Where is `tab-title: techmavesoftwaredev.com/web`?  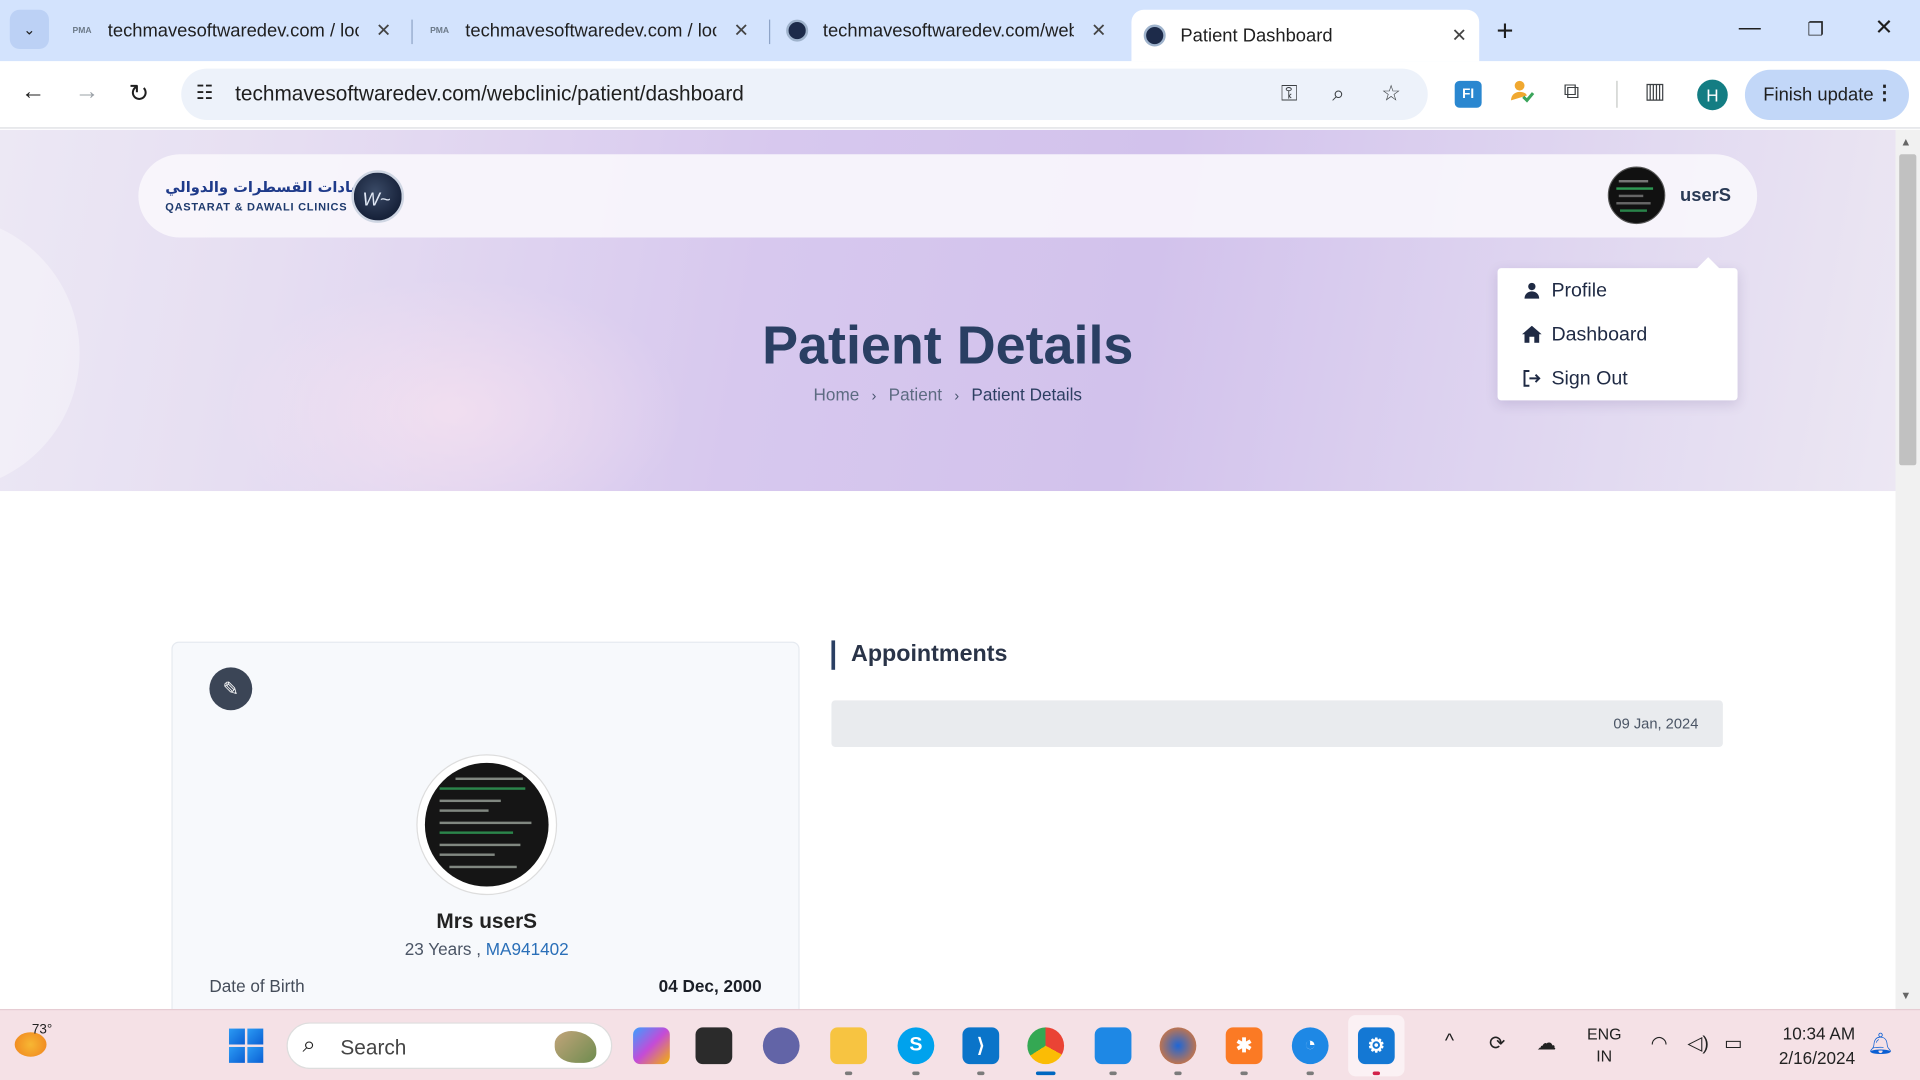
tab-title: techmavesoftwaredev.com/web is located at coordinates (948, 31).